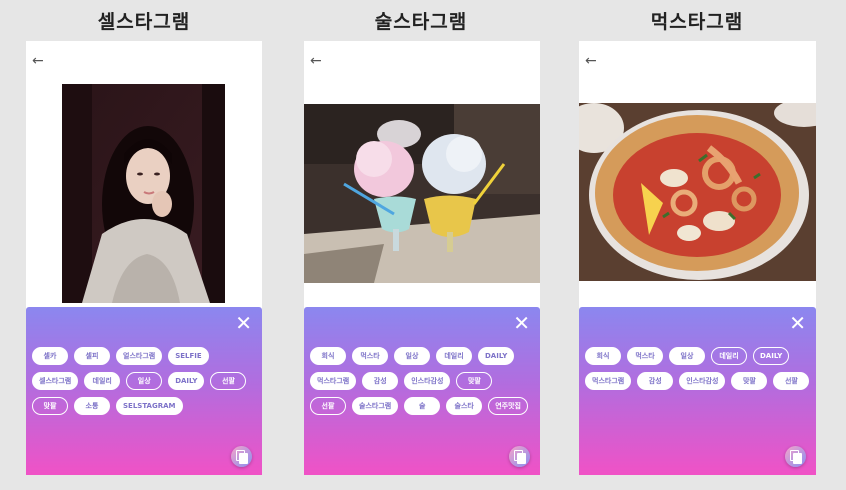 The height and width of the screenshot is (490, 846). Describe the element at coordinates (791, 381) in the screenshot. I see `tag-chip: 선팔` at that location.